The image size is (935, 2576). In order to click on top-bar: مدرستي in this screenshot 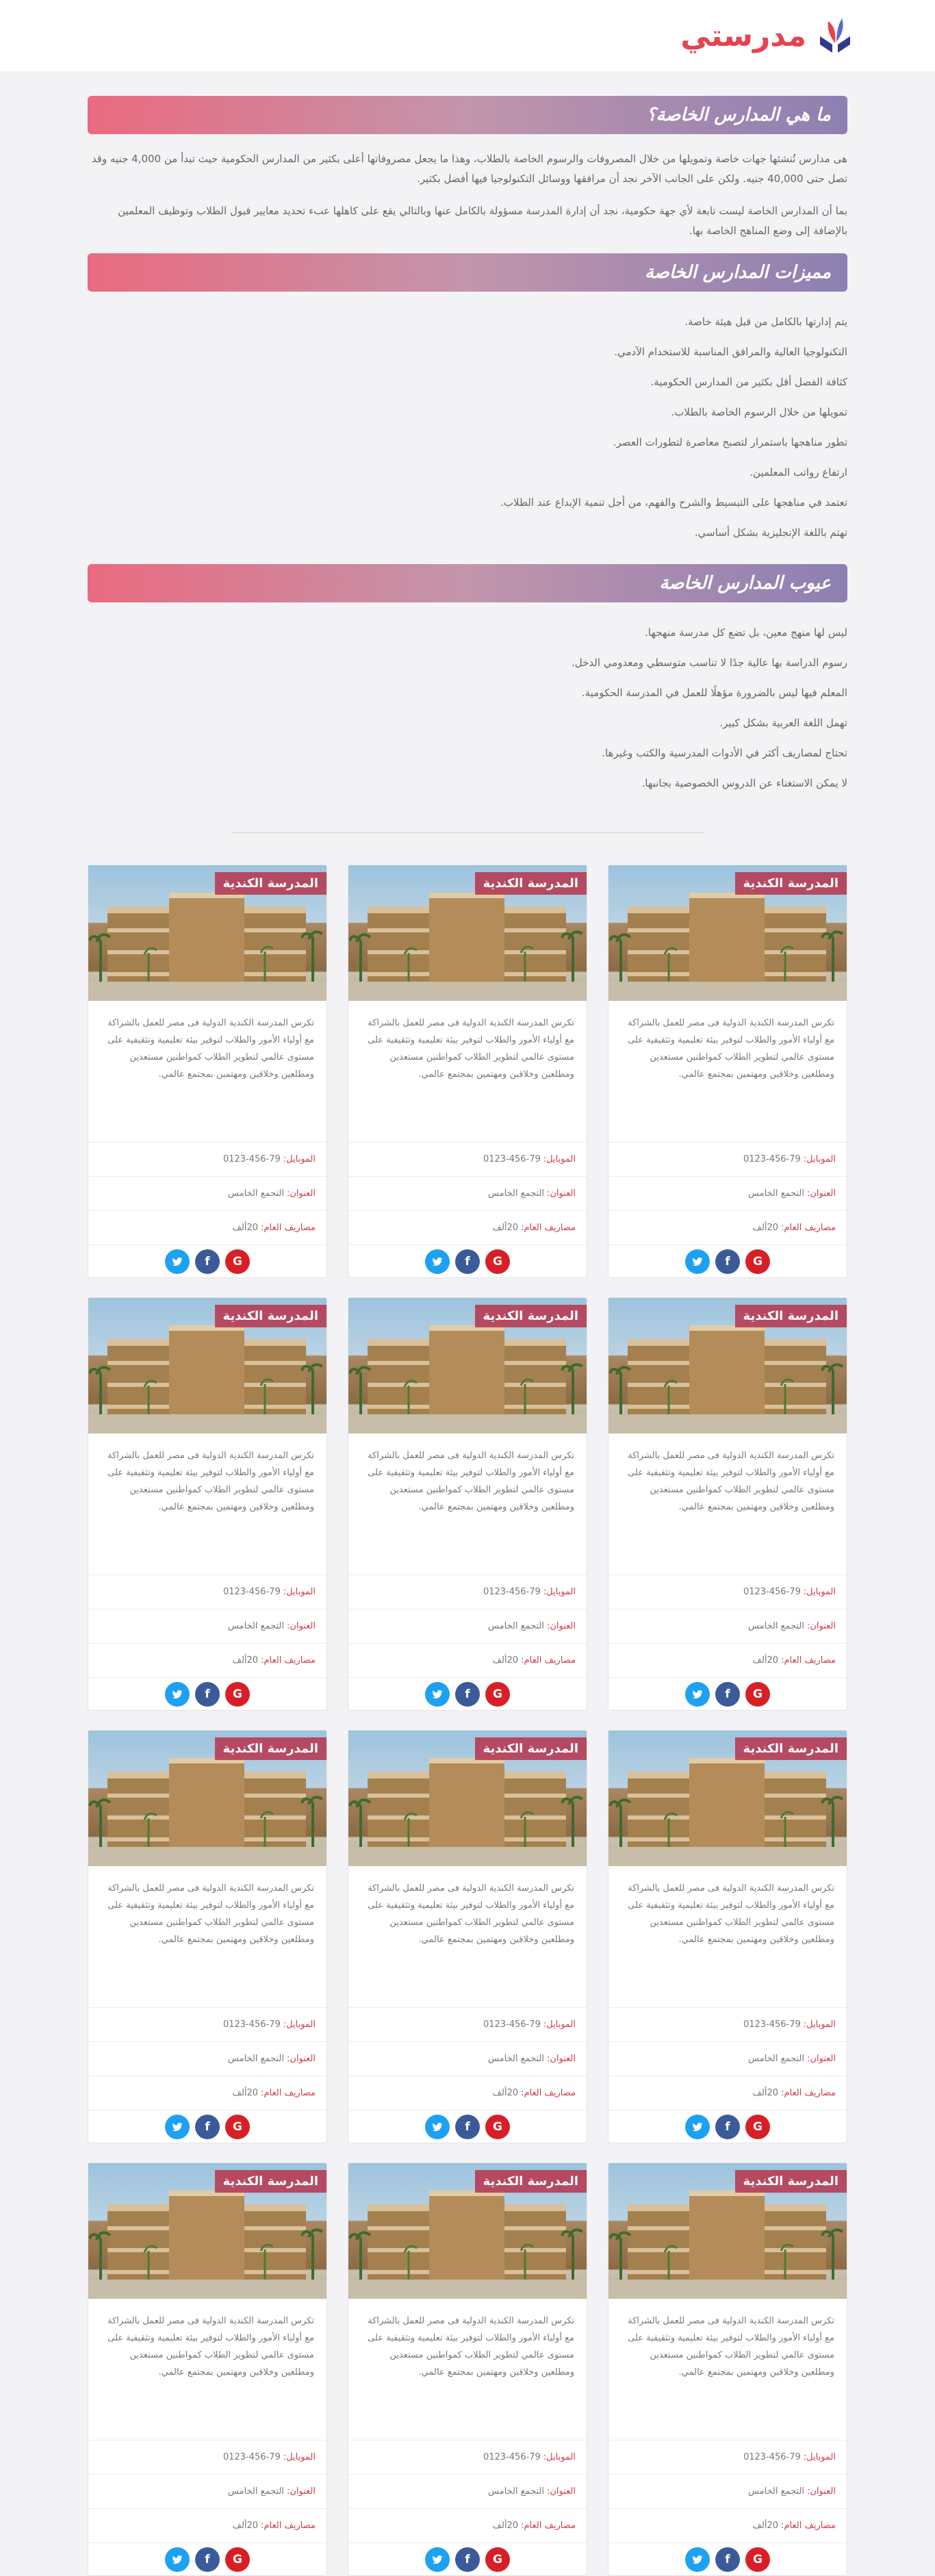, I will do `click(467, 35)`.